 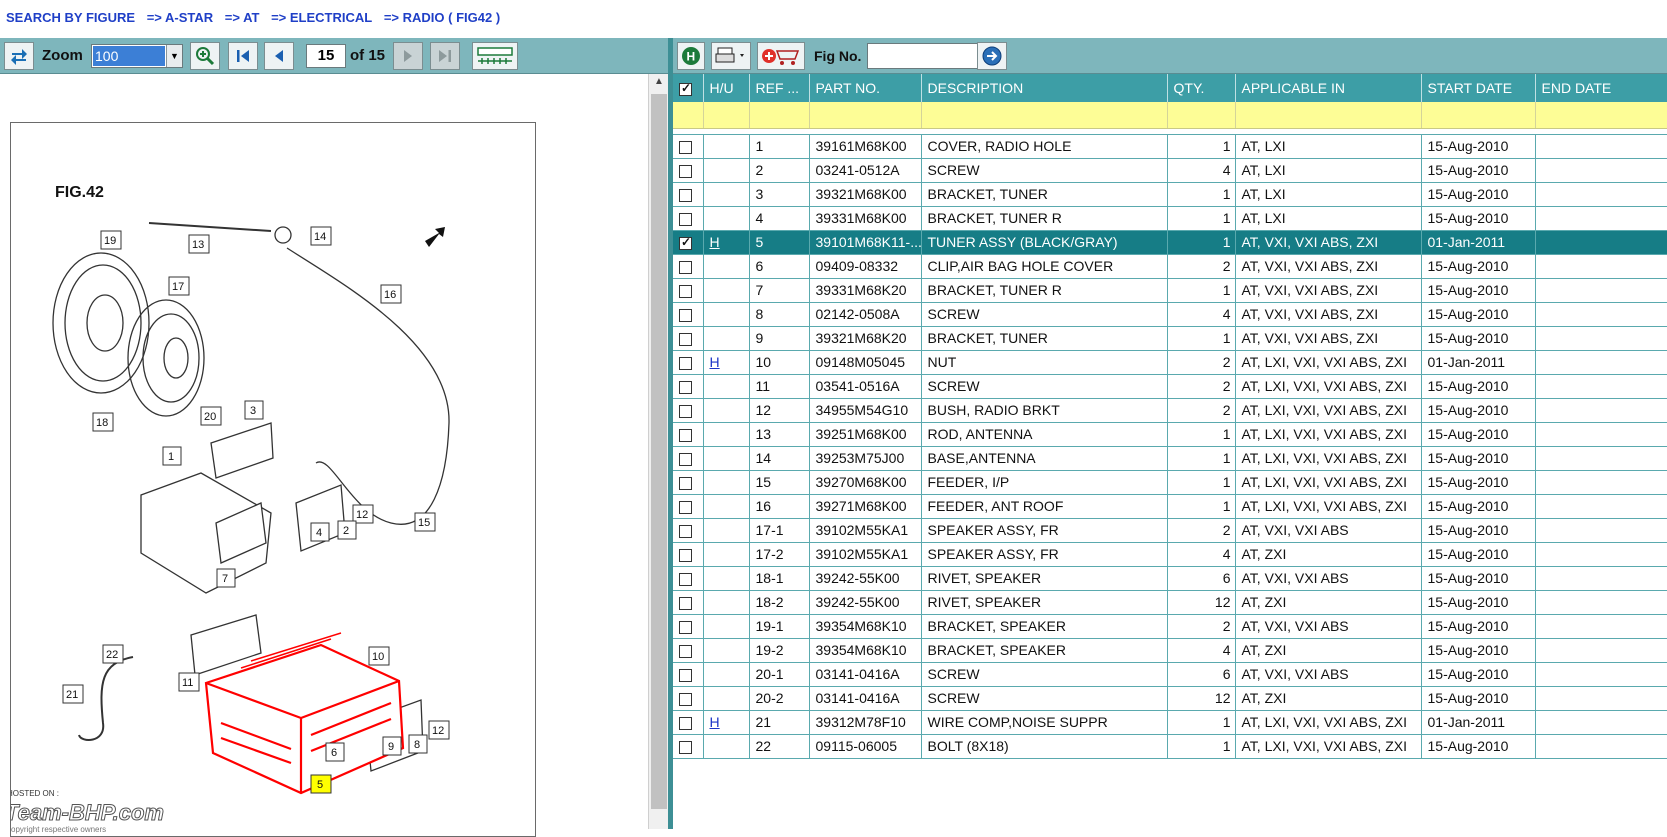 What do you see at coordinates (137, 56) in the screenshot?
I see `zoom-select: 100 ▼` at bounding box center [137, 56].